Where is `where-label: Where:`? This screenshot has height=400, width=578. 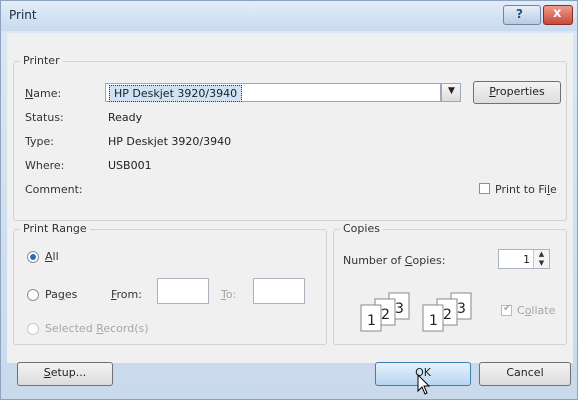
where-label: Where: is located at coordinates (45, 165).